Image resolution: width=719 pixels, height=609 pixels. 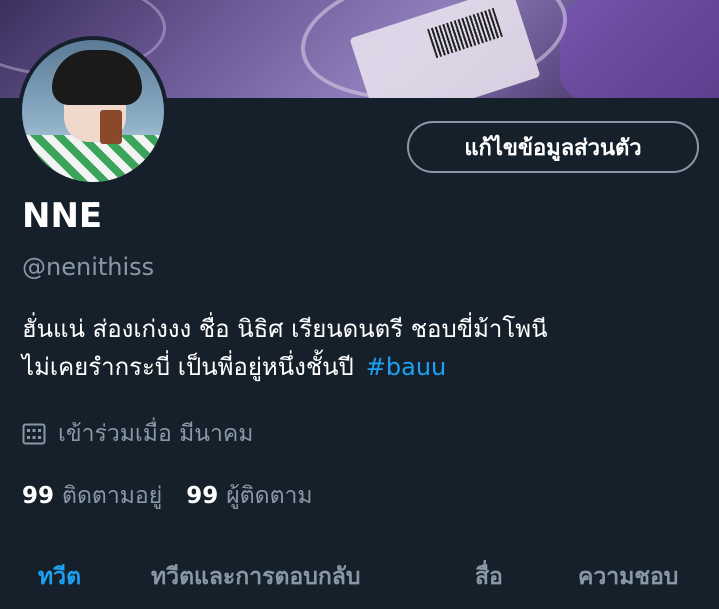 I want to click on hashtag-link: #bauu, so click(x=406, y=367).